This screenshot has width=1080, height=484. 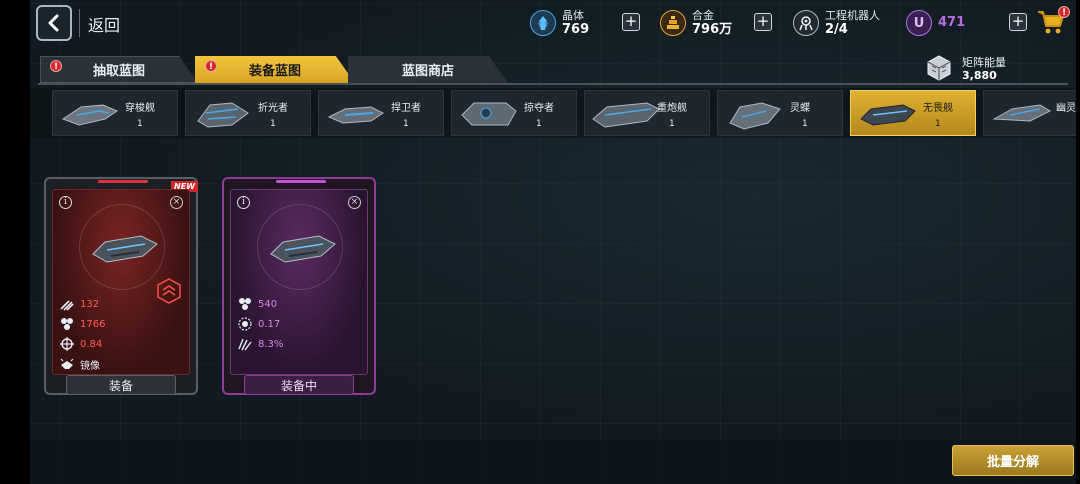 I want to click on ship-item: 重炮舰 1, so click(x=647, y=113).